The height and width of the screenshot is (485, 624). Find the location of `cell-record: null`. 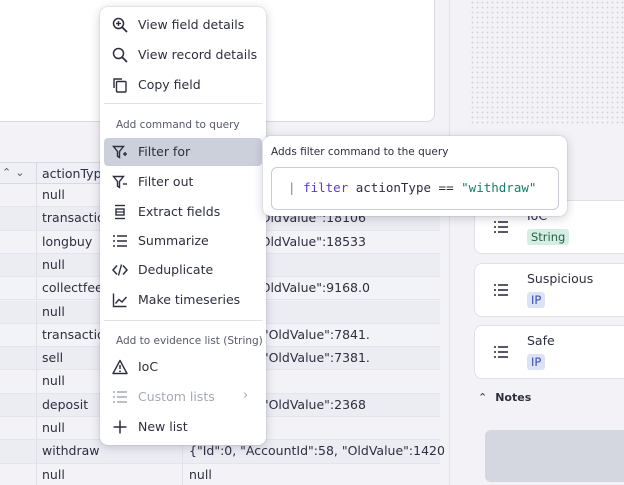

cell-record: null is located at coordinates (200, 474).